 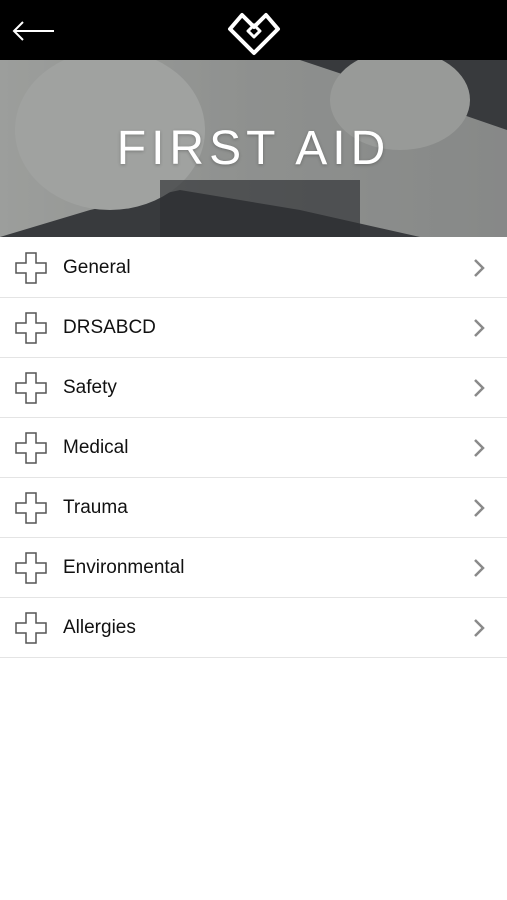 I want to click on list-item-safety: Safety, so click(x=253, y=388).